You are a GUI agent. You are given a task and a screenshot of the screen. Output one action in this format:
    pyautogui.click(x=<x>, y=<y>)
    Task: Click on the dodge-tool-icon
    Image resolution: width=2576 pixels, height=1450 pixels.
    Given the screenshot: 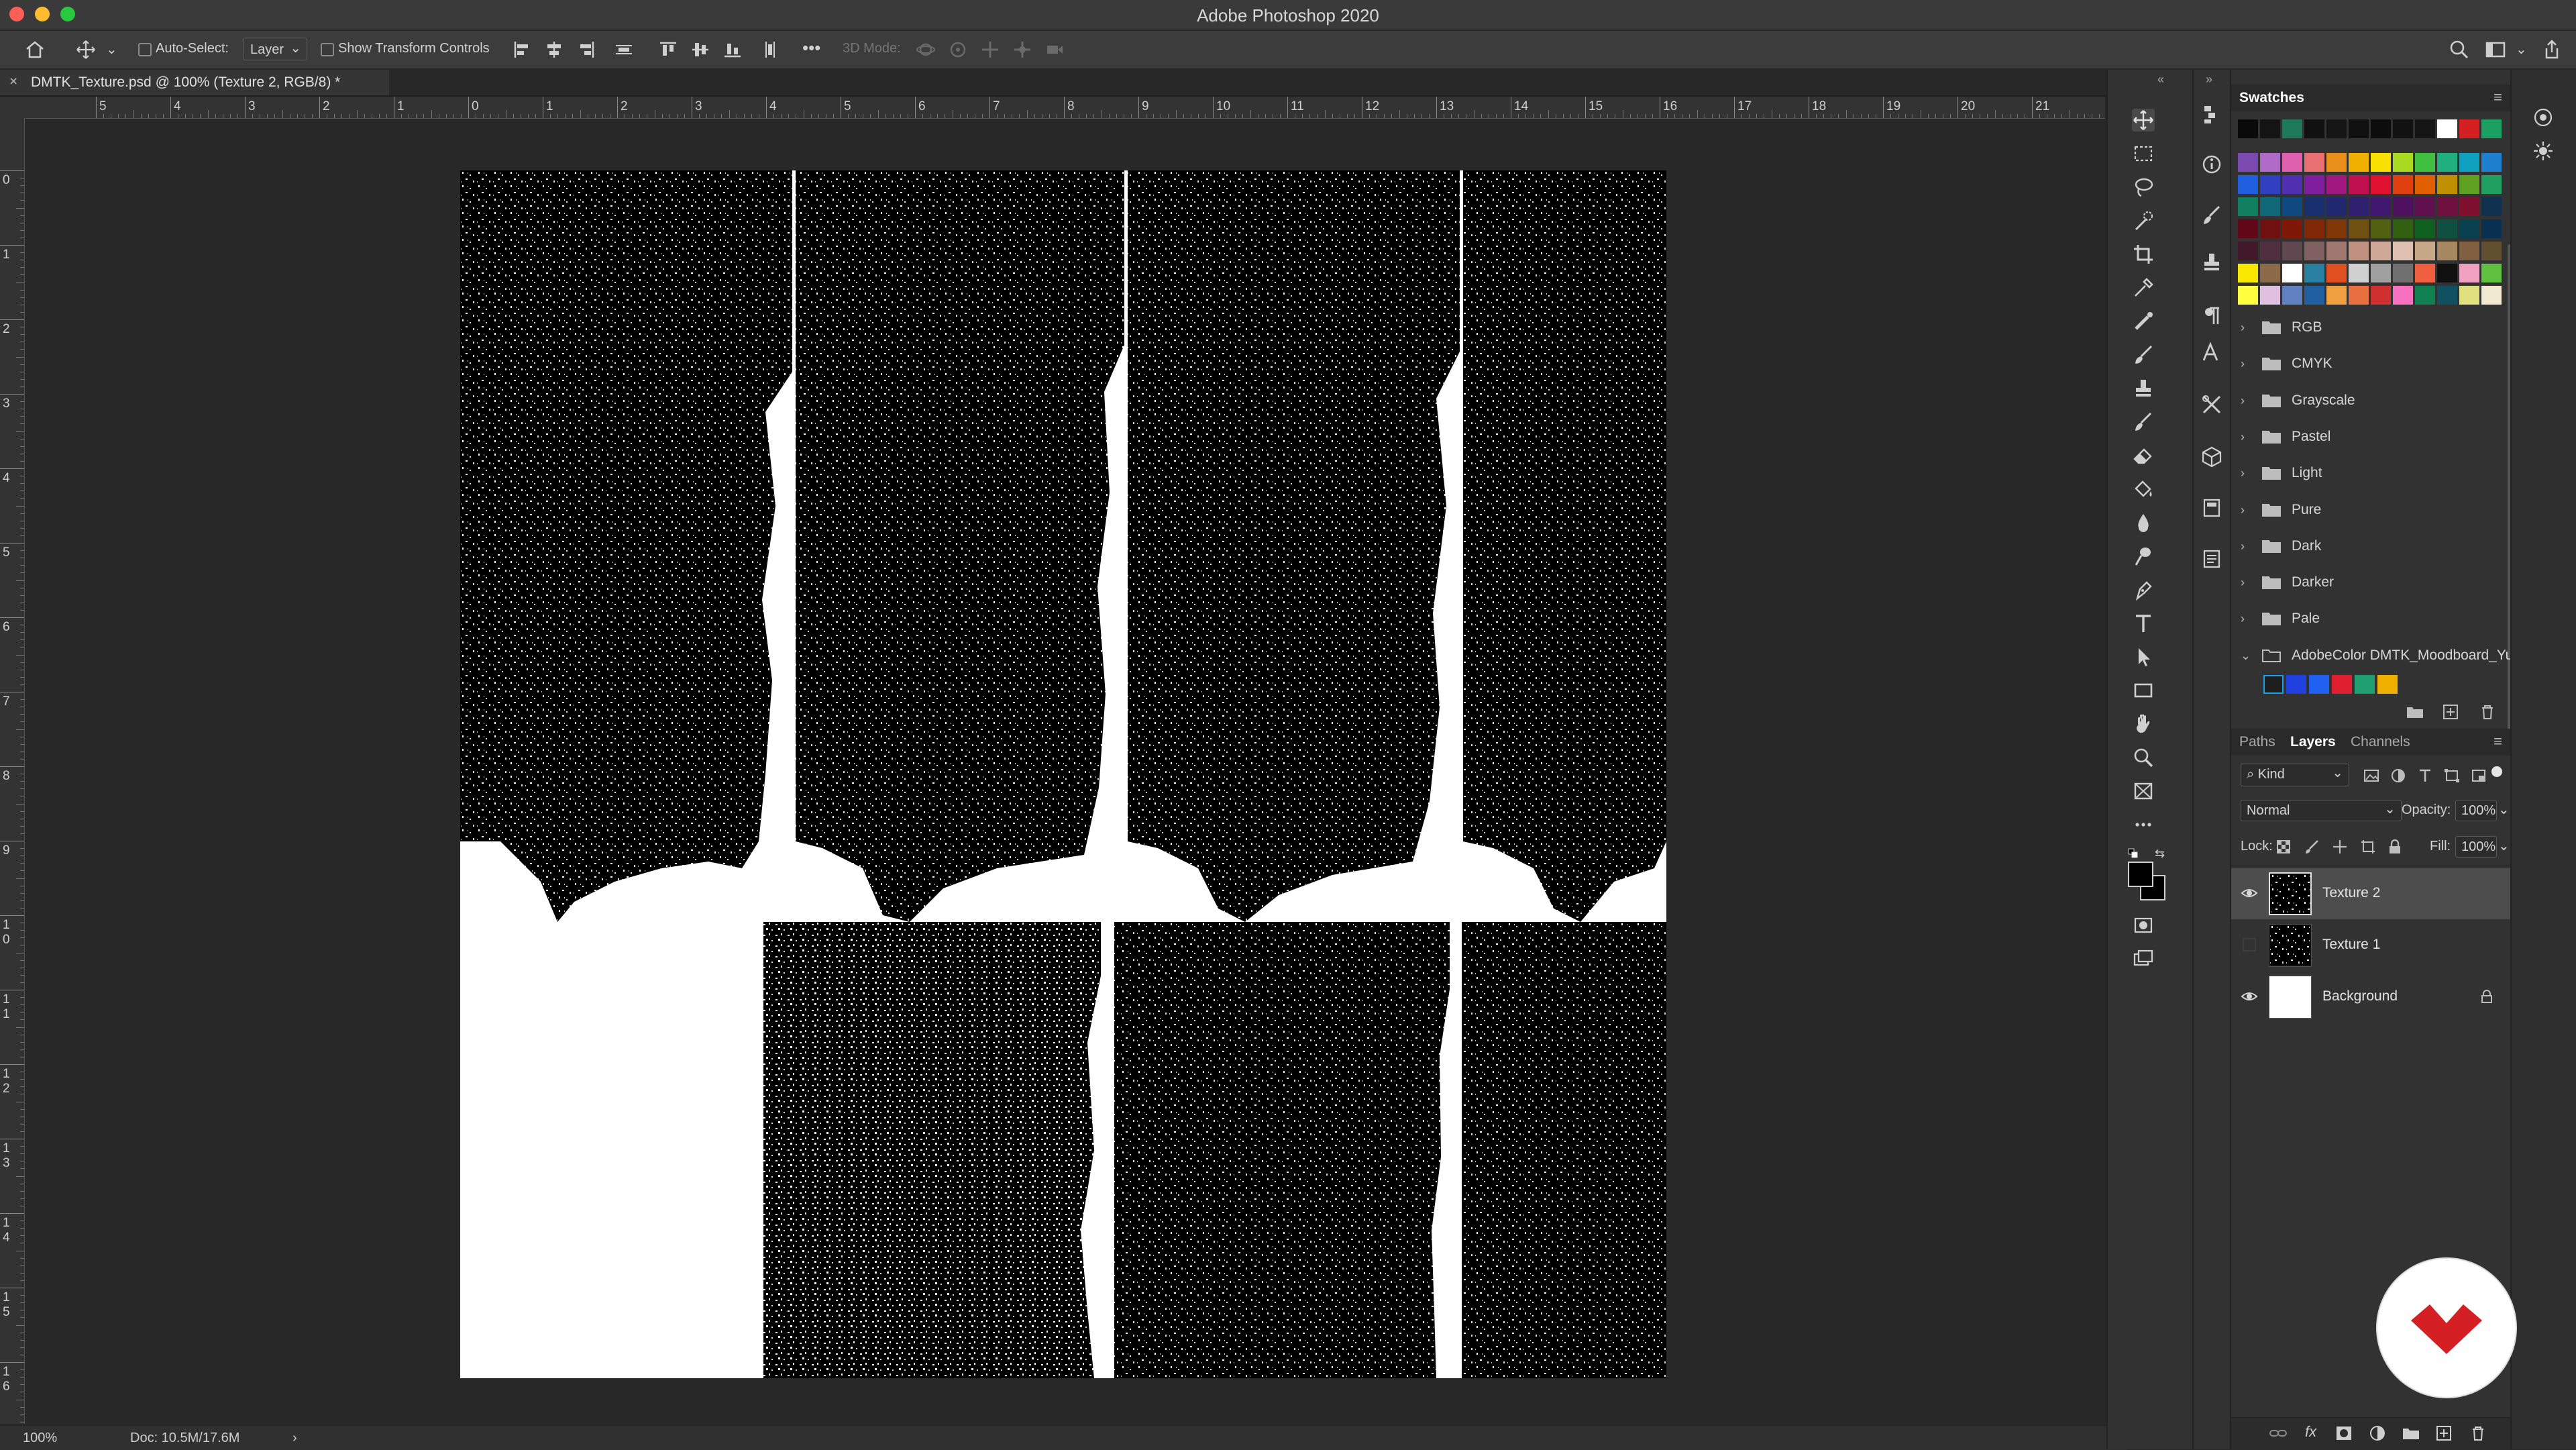 What is the action you would take?
    pyautogui.click(x=2143, y=556)
    